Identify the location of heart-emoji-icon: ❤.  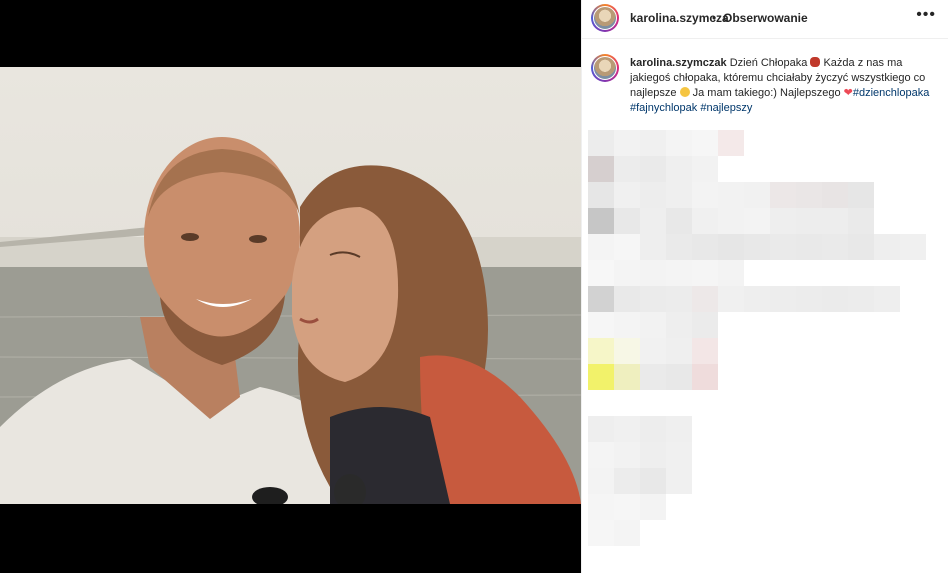
(848, 93).